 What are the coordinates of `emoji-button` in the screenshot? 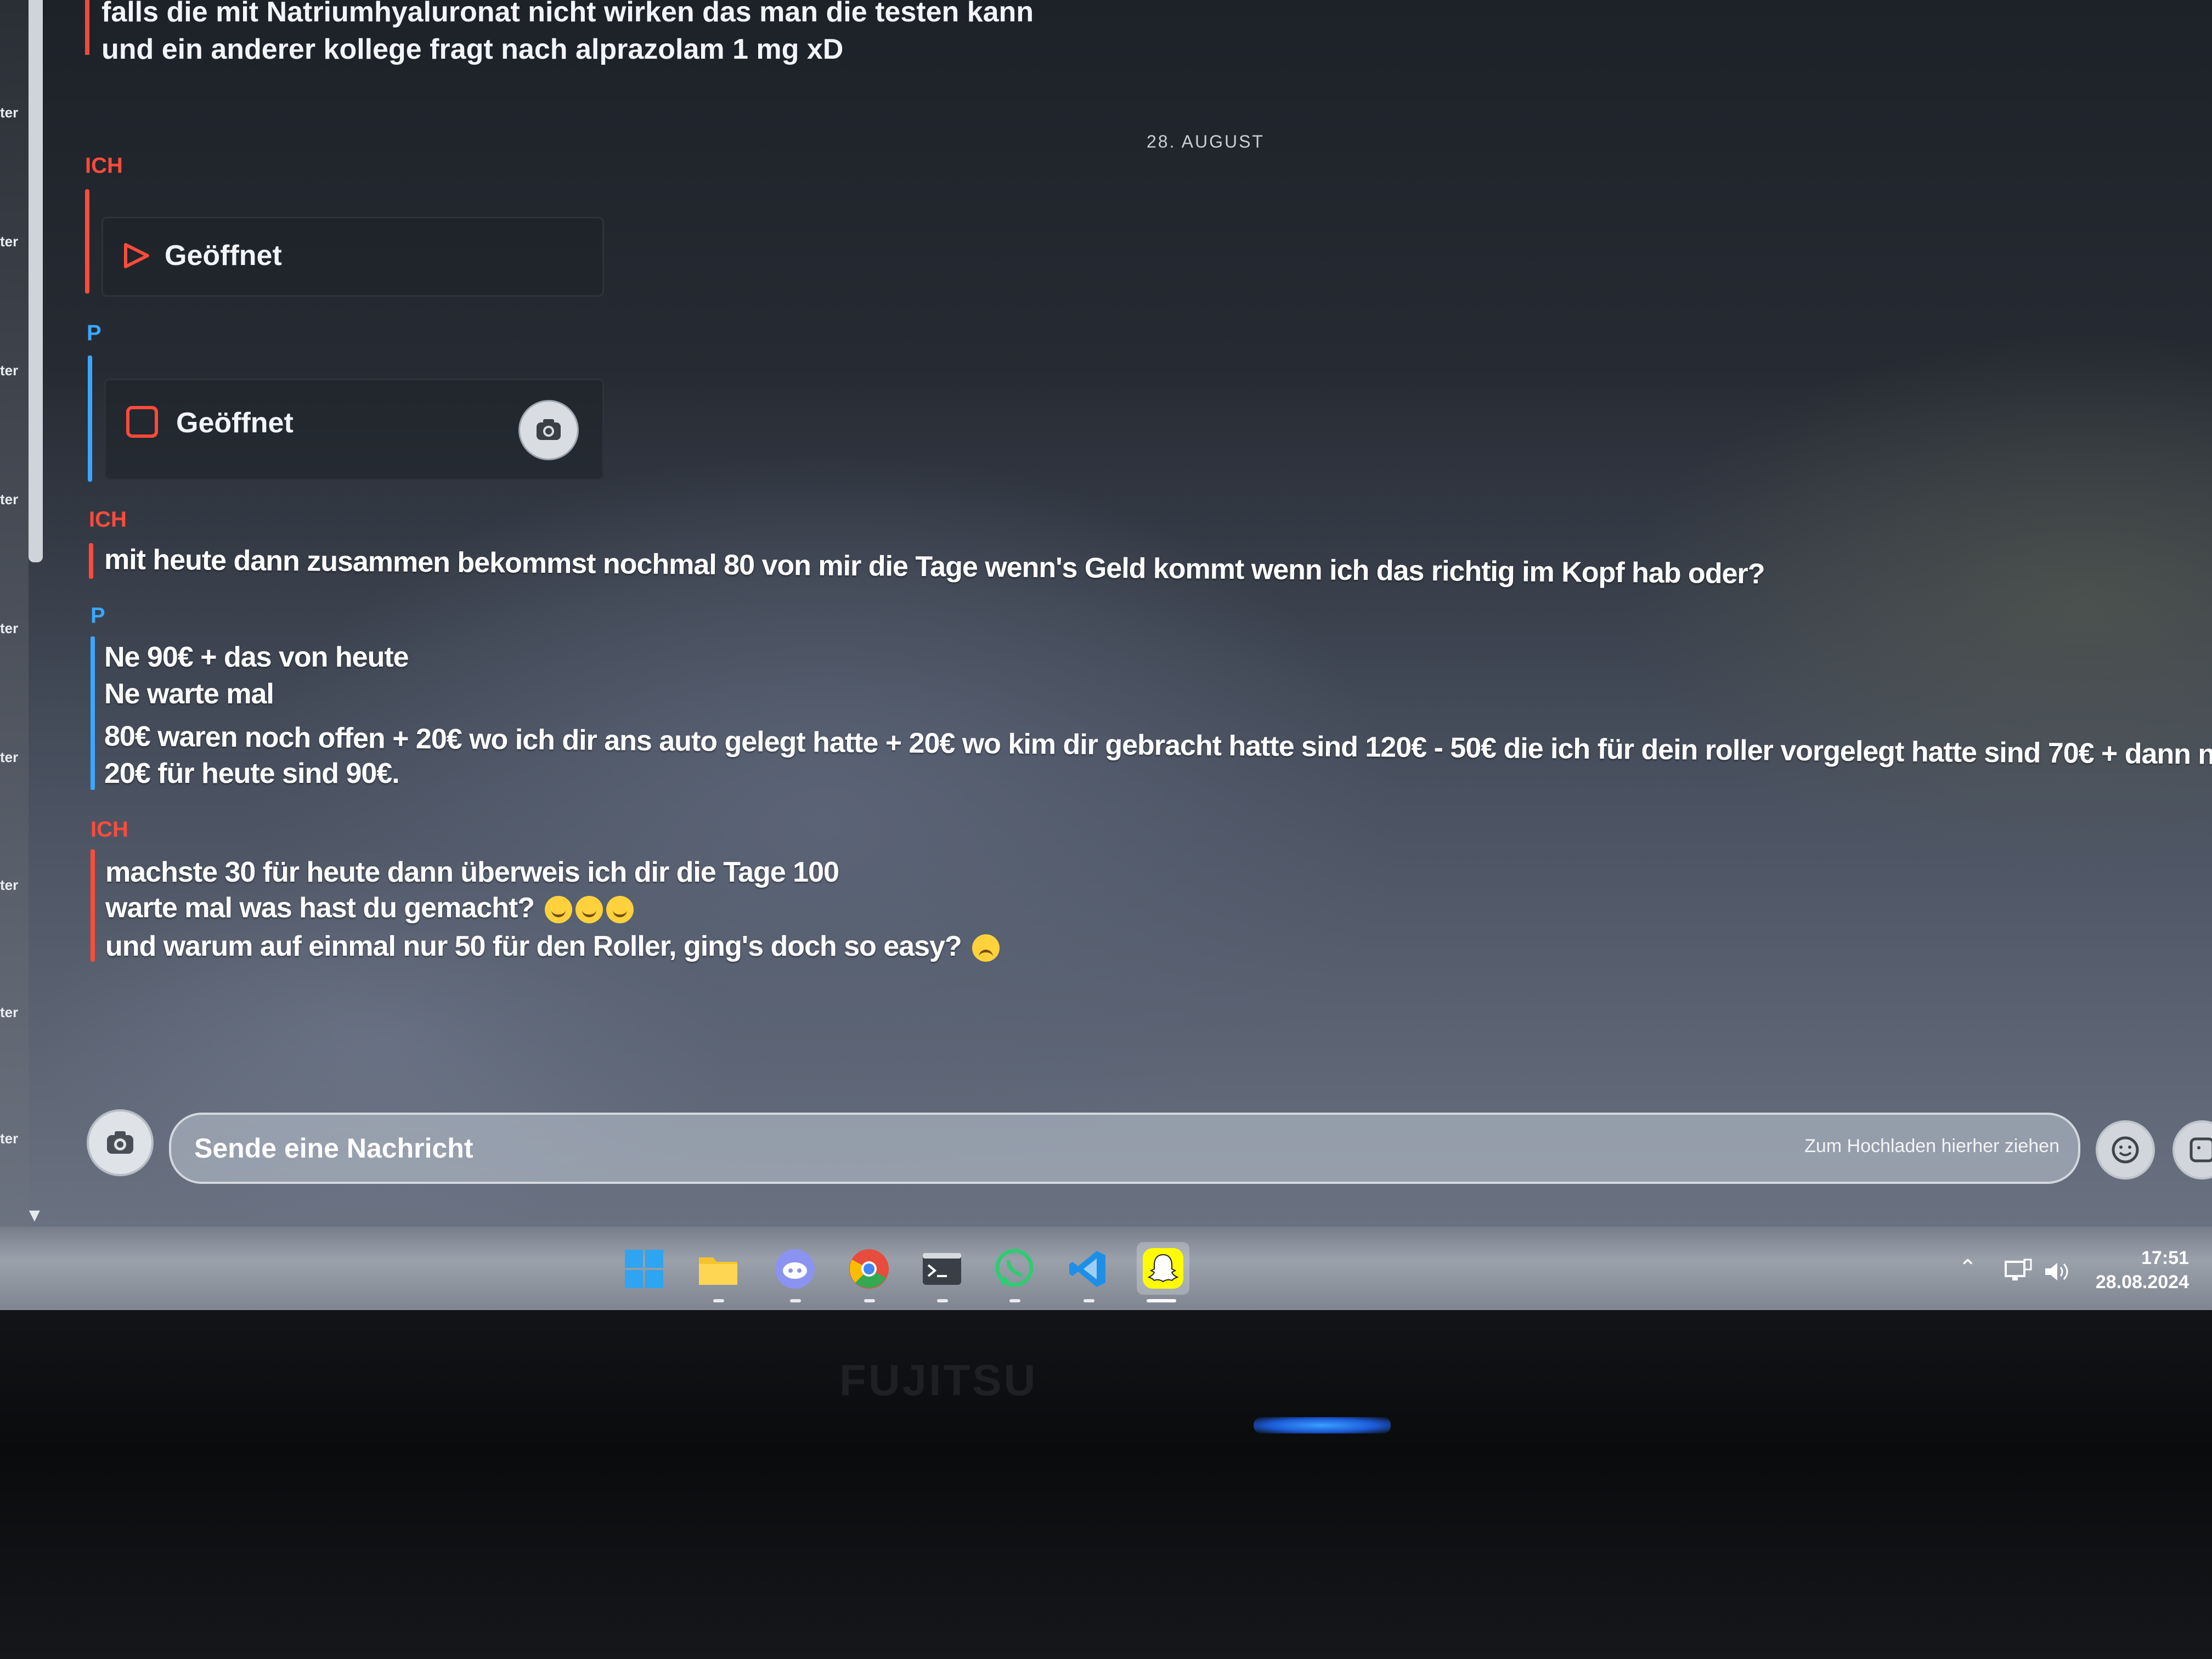 It's located at (2125, 1150).